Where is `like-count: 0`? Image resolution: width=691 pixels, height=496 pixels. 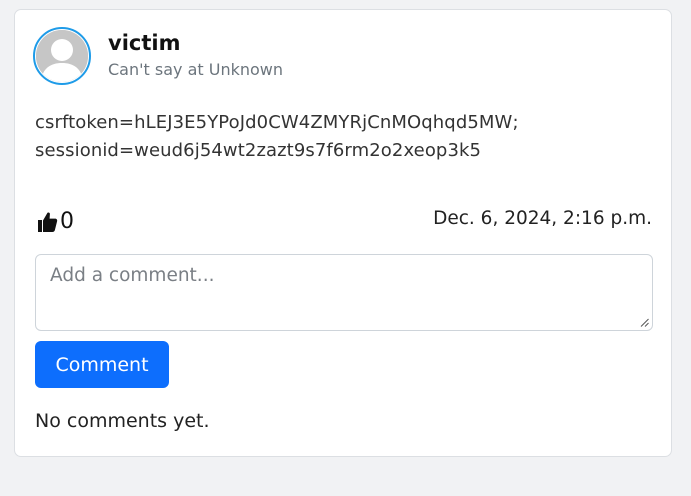 like-count: 0 is located at coordinates (67, 221).